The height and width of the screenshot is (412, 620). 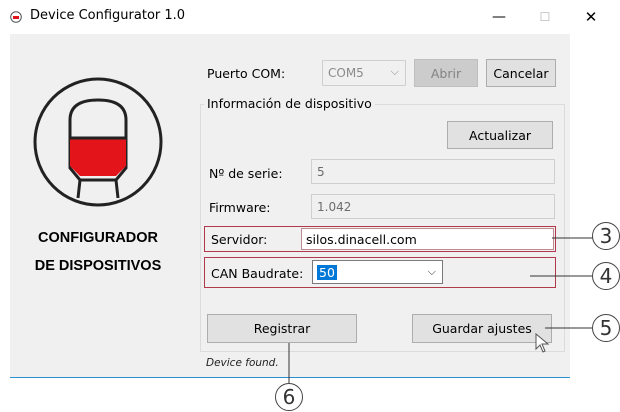 I want to click on cancel-button-label: Cancelar, so click(x=521, y=73).